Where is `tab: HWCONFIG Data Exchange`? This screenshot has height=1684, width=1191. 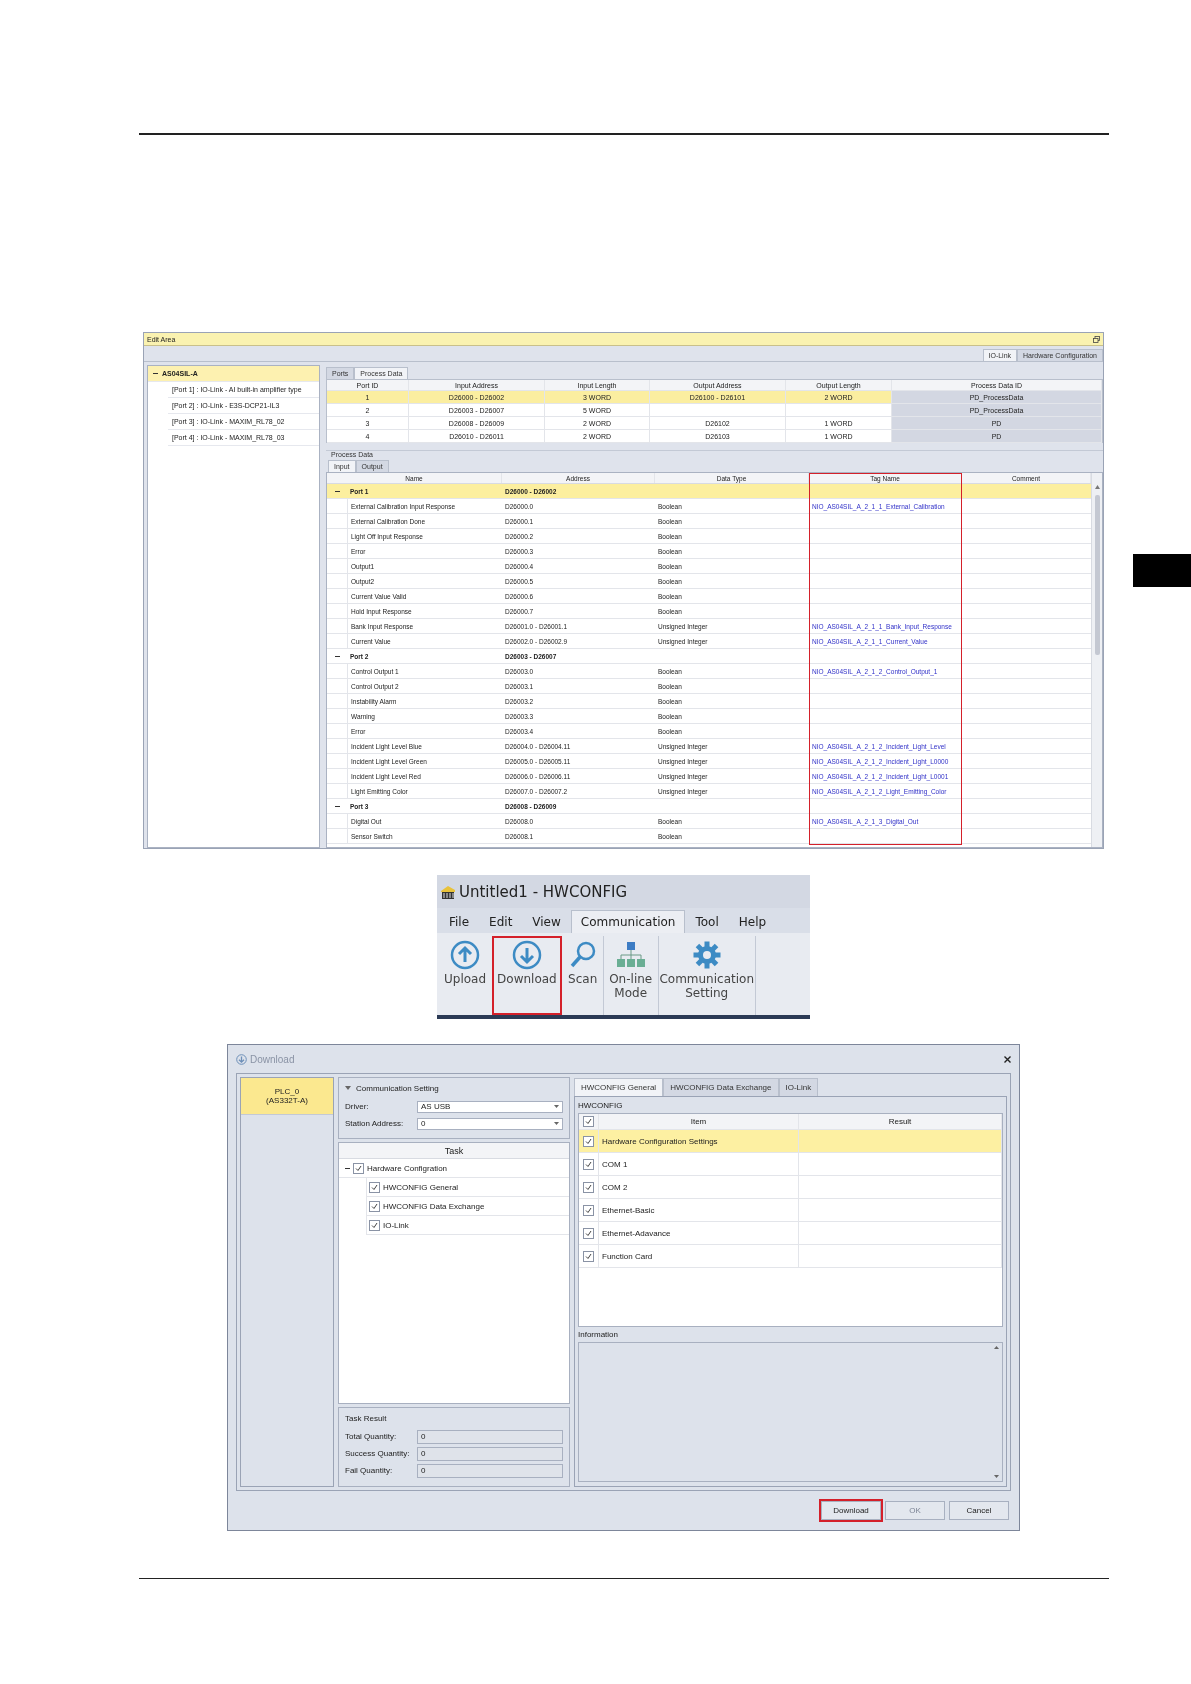
tab: HWCONFIG Data Exchange is located at coordinates (721, 1087).